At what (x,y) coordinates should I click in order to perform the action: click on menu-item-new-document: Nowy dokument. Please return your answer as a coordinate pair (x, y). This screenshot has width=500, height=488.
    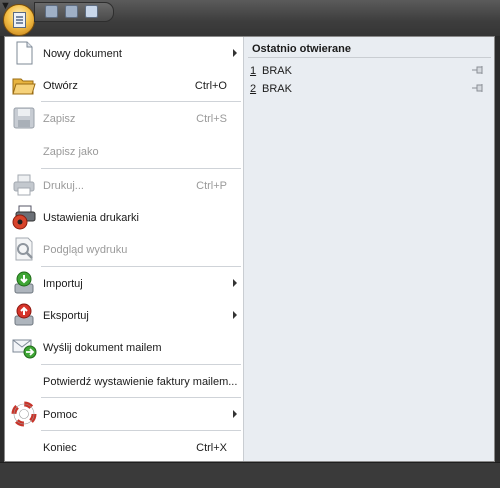
    Looking at the image, I should click on (123, 54).